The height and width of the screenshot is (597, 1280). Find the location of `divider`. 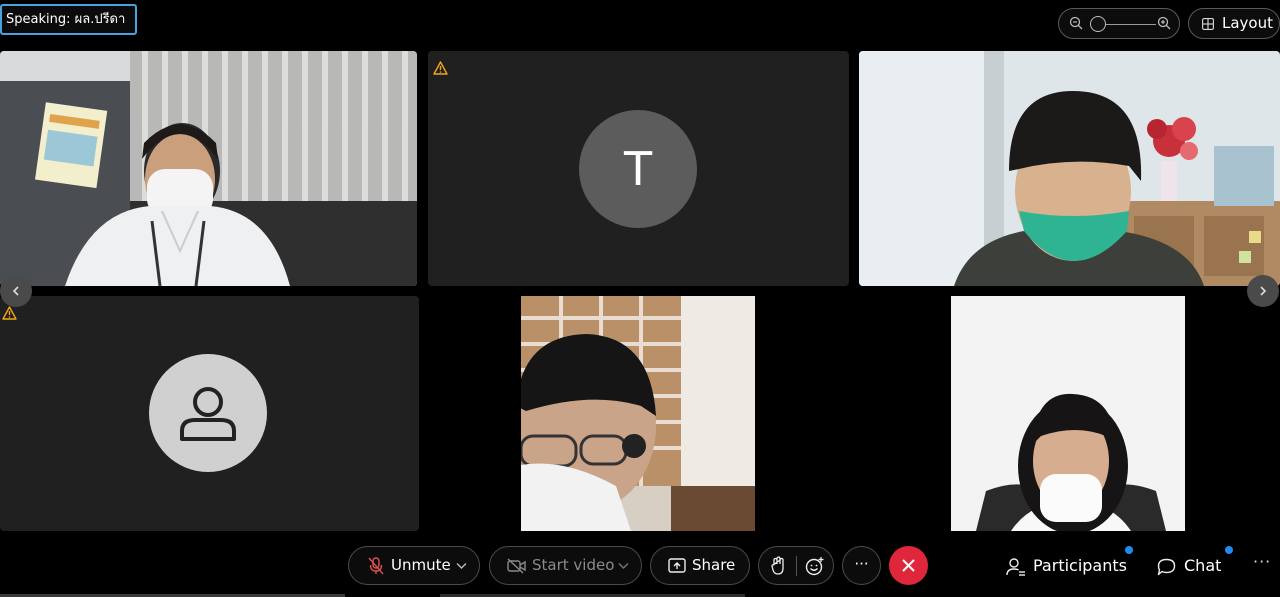

divider is located at coordinates (796, 566).